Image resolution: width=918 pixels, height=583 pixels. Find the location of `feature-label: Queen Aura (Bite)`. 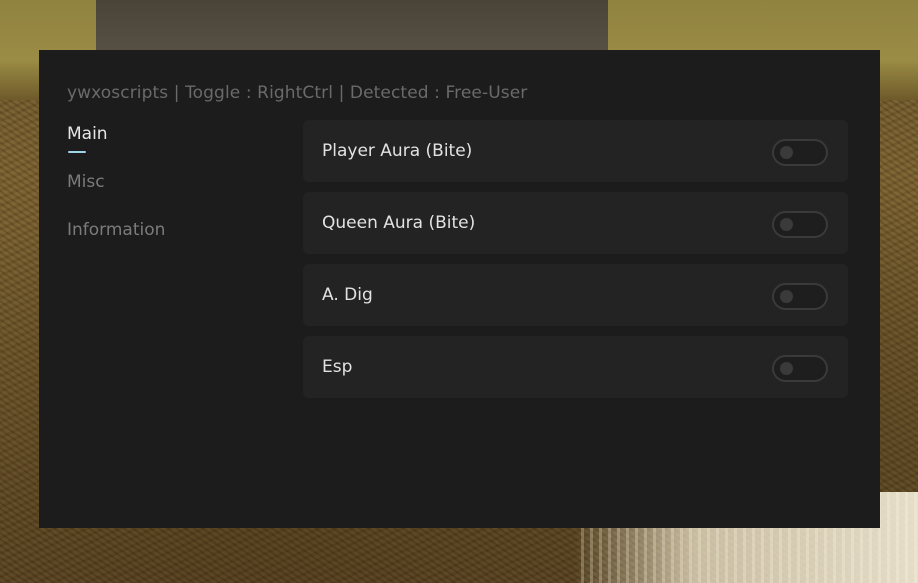

feature-label: Queen Aura (Bite) is located at coordinates (399, 223).